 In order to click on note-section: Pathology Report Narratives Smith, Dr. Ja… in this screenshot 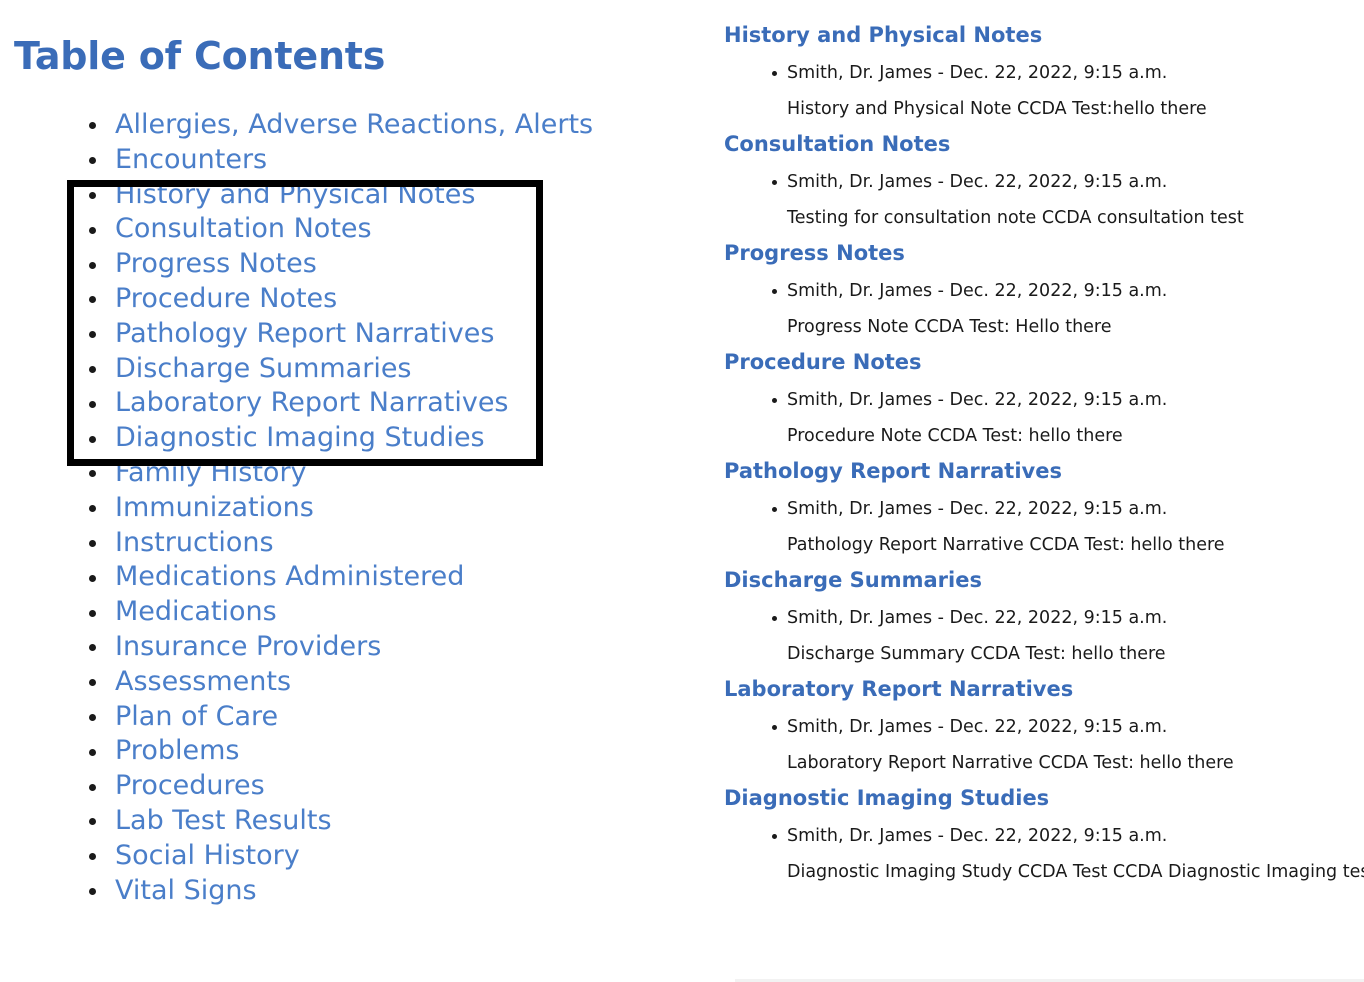, I will do `click(1032, 507)`.